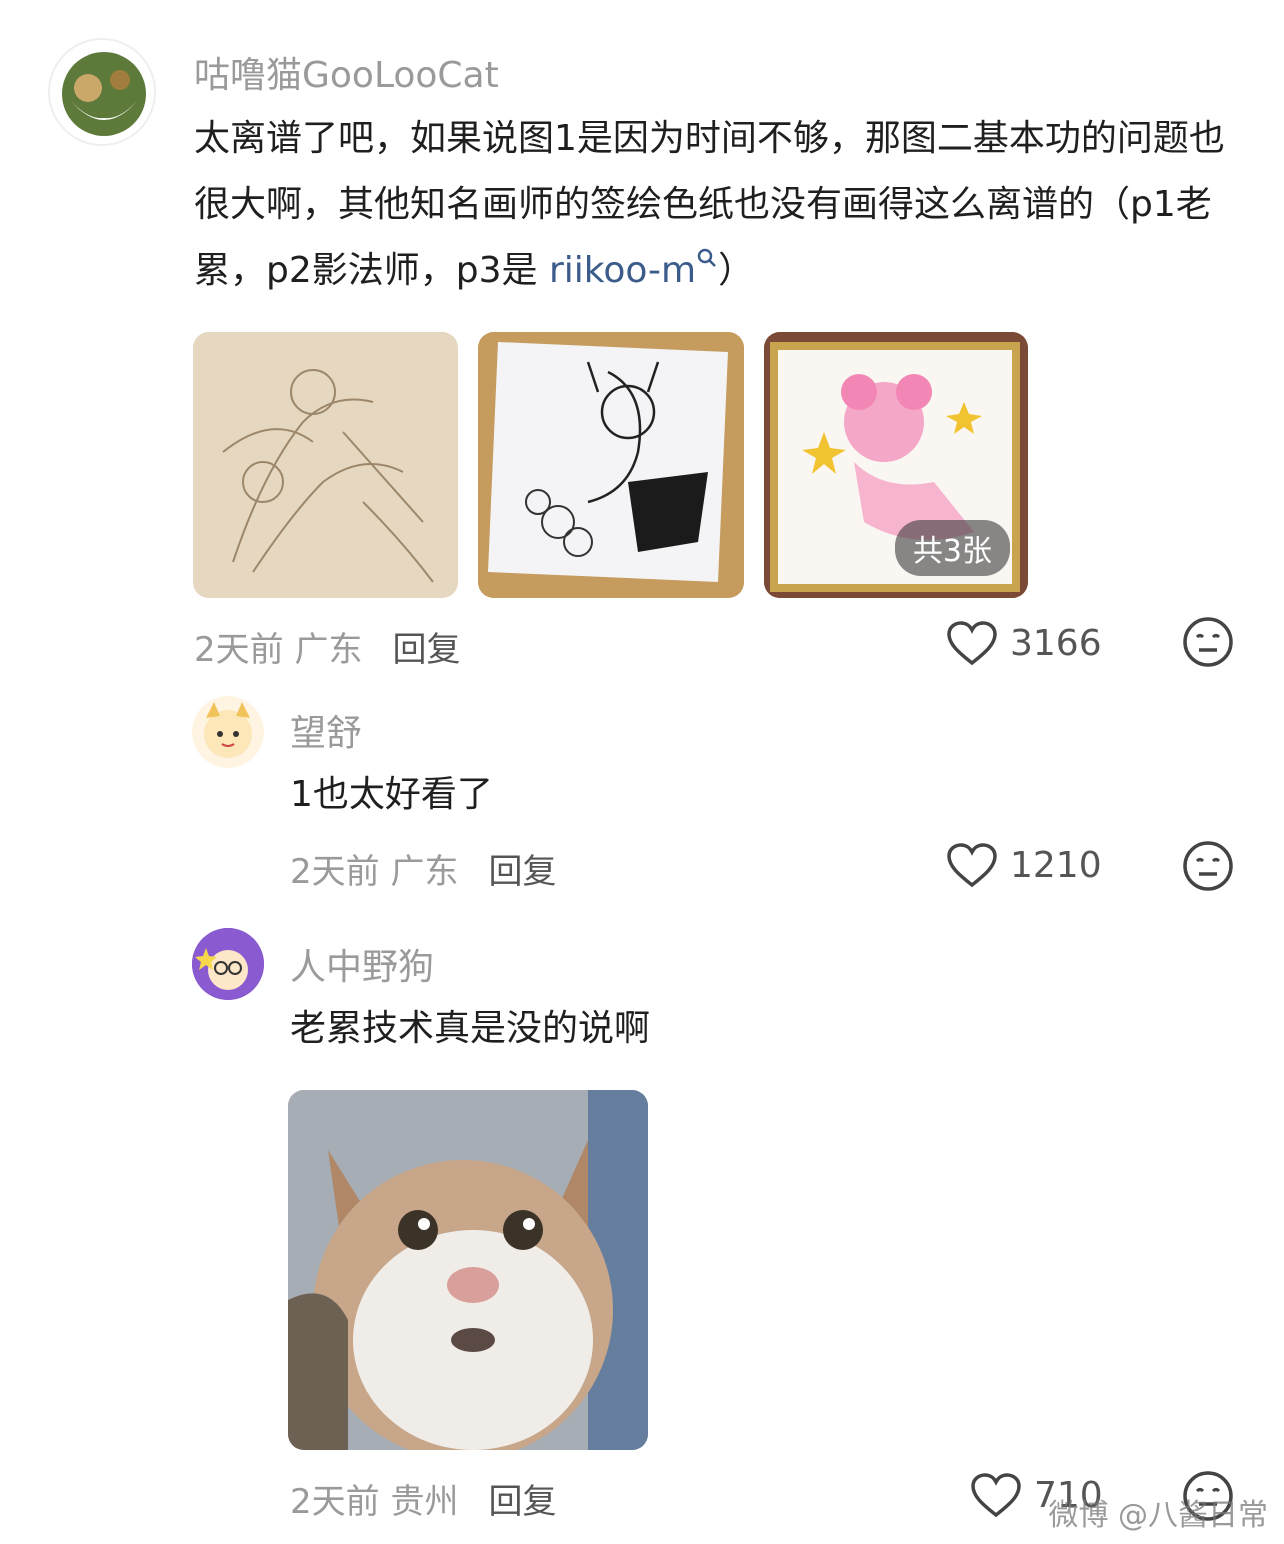  Describe the element at coordinates (326, 730) in the screenshot. I see `username: 望舒` at that location.